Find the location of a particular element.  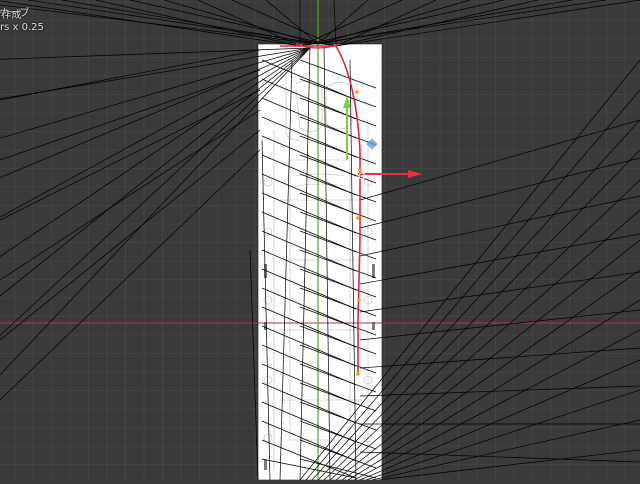

operator-info: rs x 0.25 is located at coordinates (22, 26).